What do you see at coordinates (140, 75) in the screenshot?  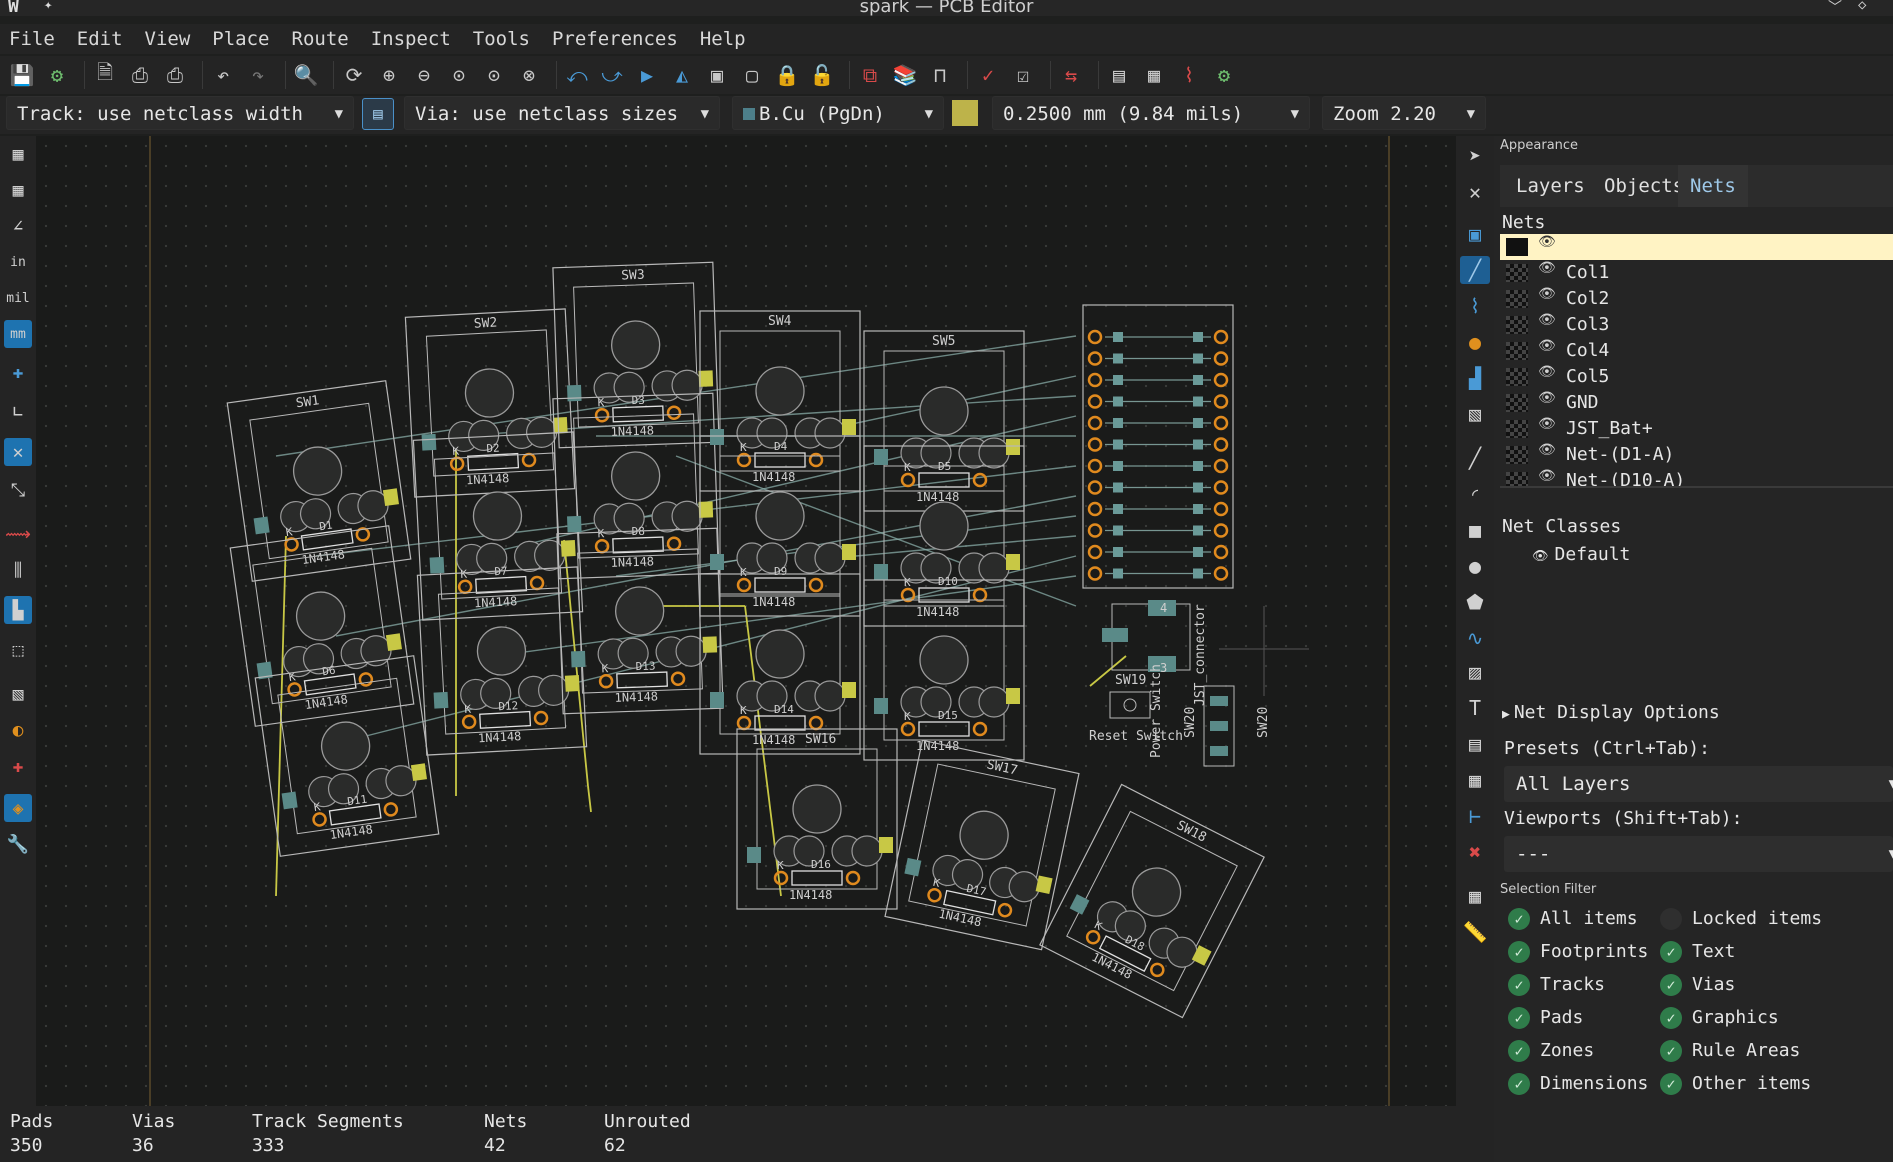 I see `print-icon: ⎙` at bounding box center [140, 75].